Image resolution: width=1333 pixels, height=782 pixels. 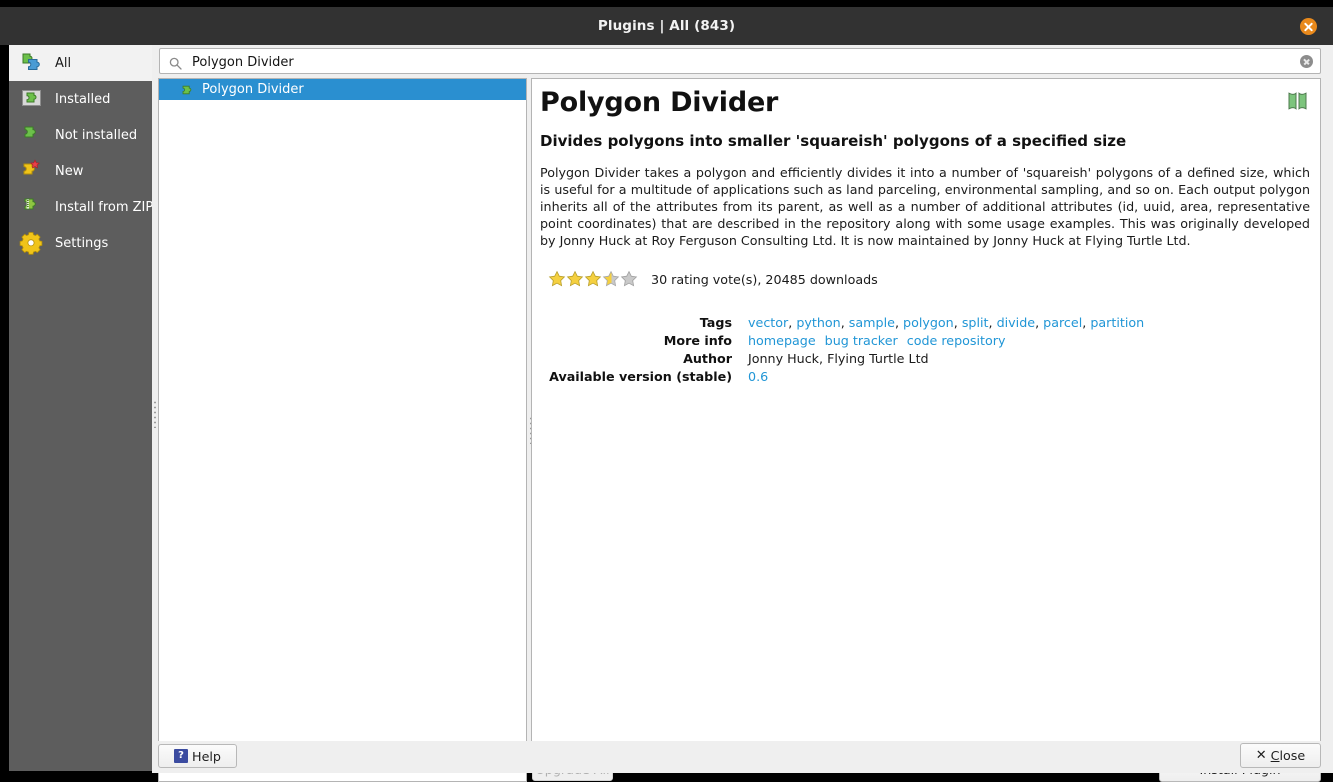 I want to click on search-row, so click(x=740, y=61).